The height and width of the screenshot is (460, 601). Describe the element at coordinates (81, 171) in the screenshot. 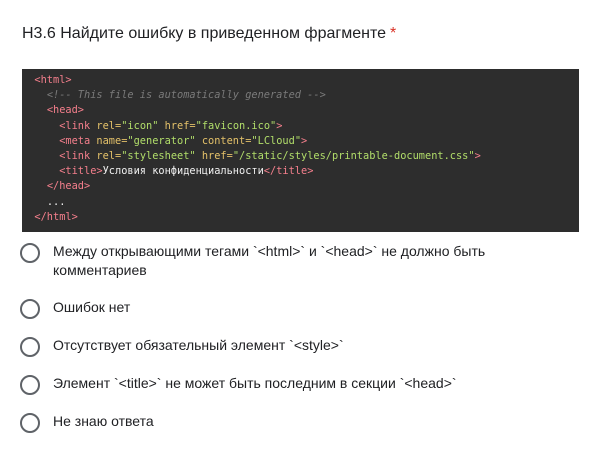

I see `code-token: <title>` at that location.